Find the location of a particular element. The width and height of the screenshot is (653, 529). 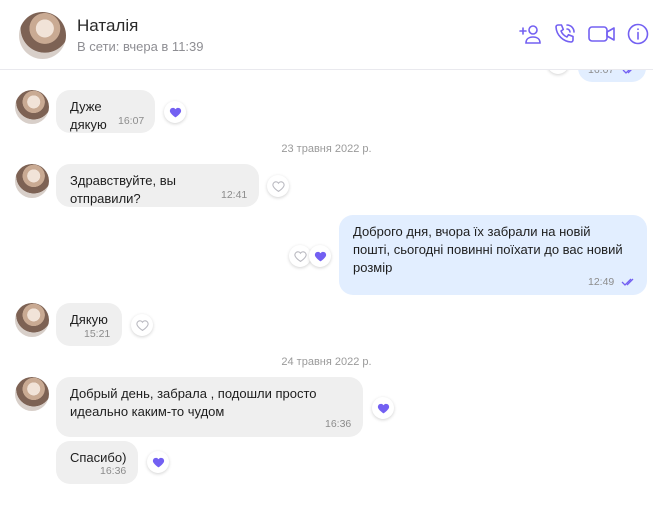

reaction-count is located at coordinates (320, 256).